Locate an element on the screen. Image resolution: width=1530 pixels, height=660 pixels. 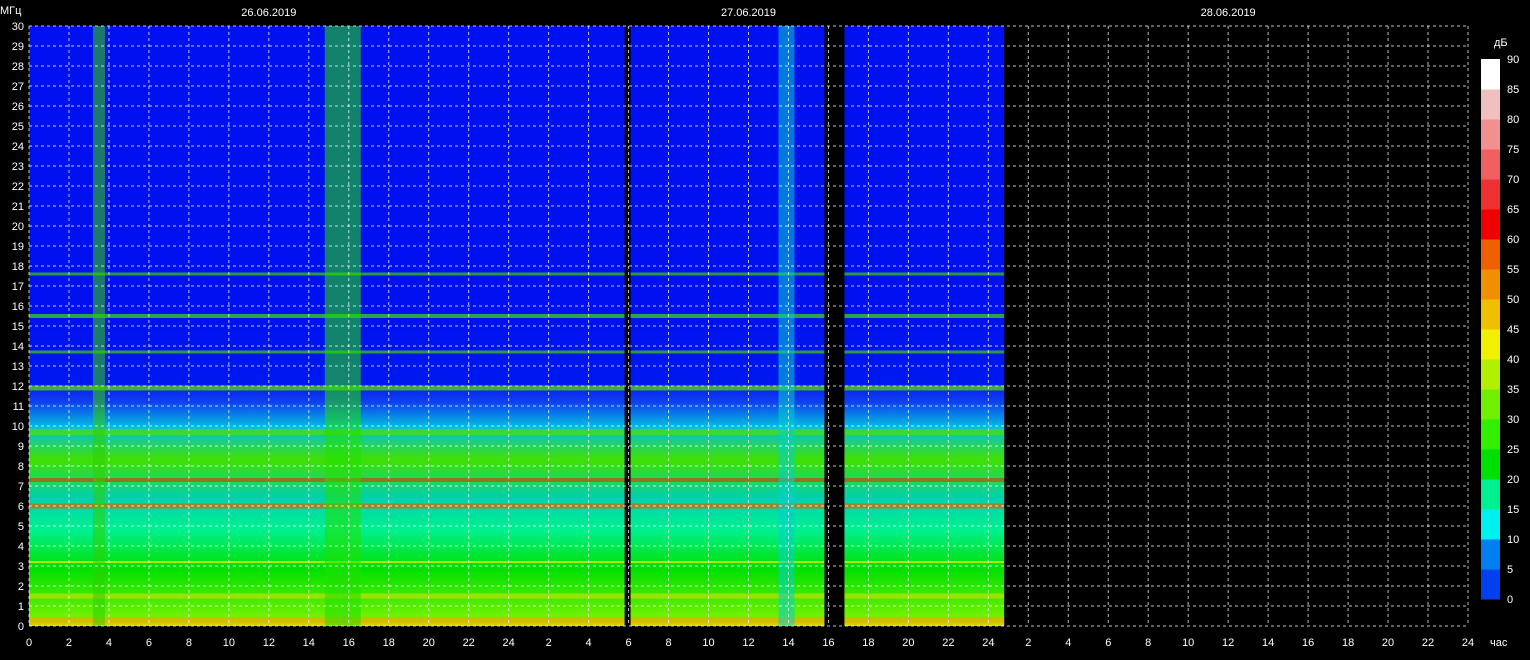
y-tick-label: 26 is located at coordinates (18, 107).